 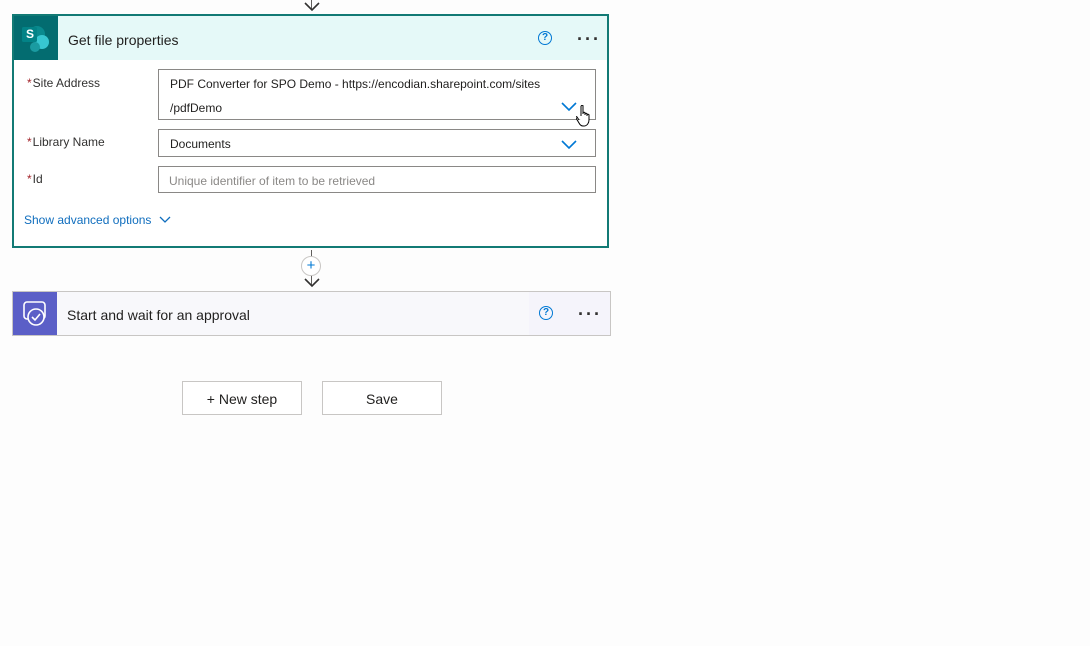 I want to click on id-label-text: Id, so click(x=37, y=179).